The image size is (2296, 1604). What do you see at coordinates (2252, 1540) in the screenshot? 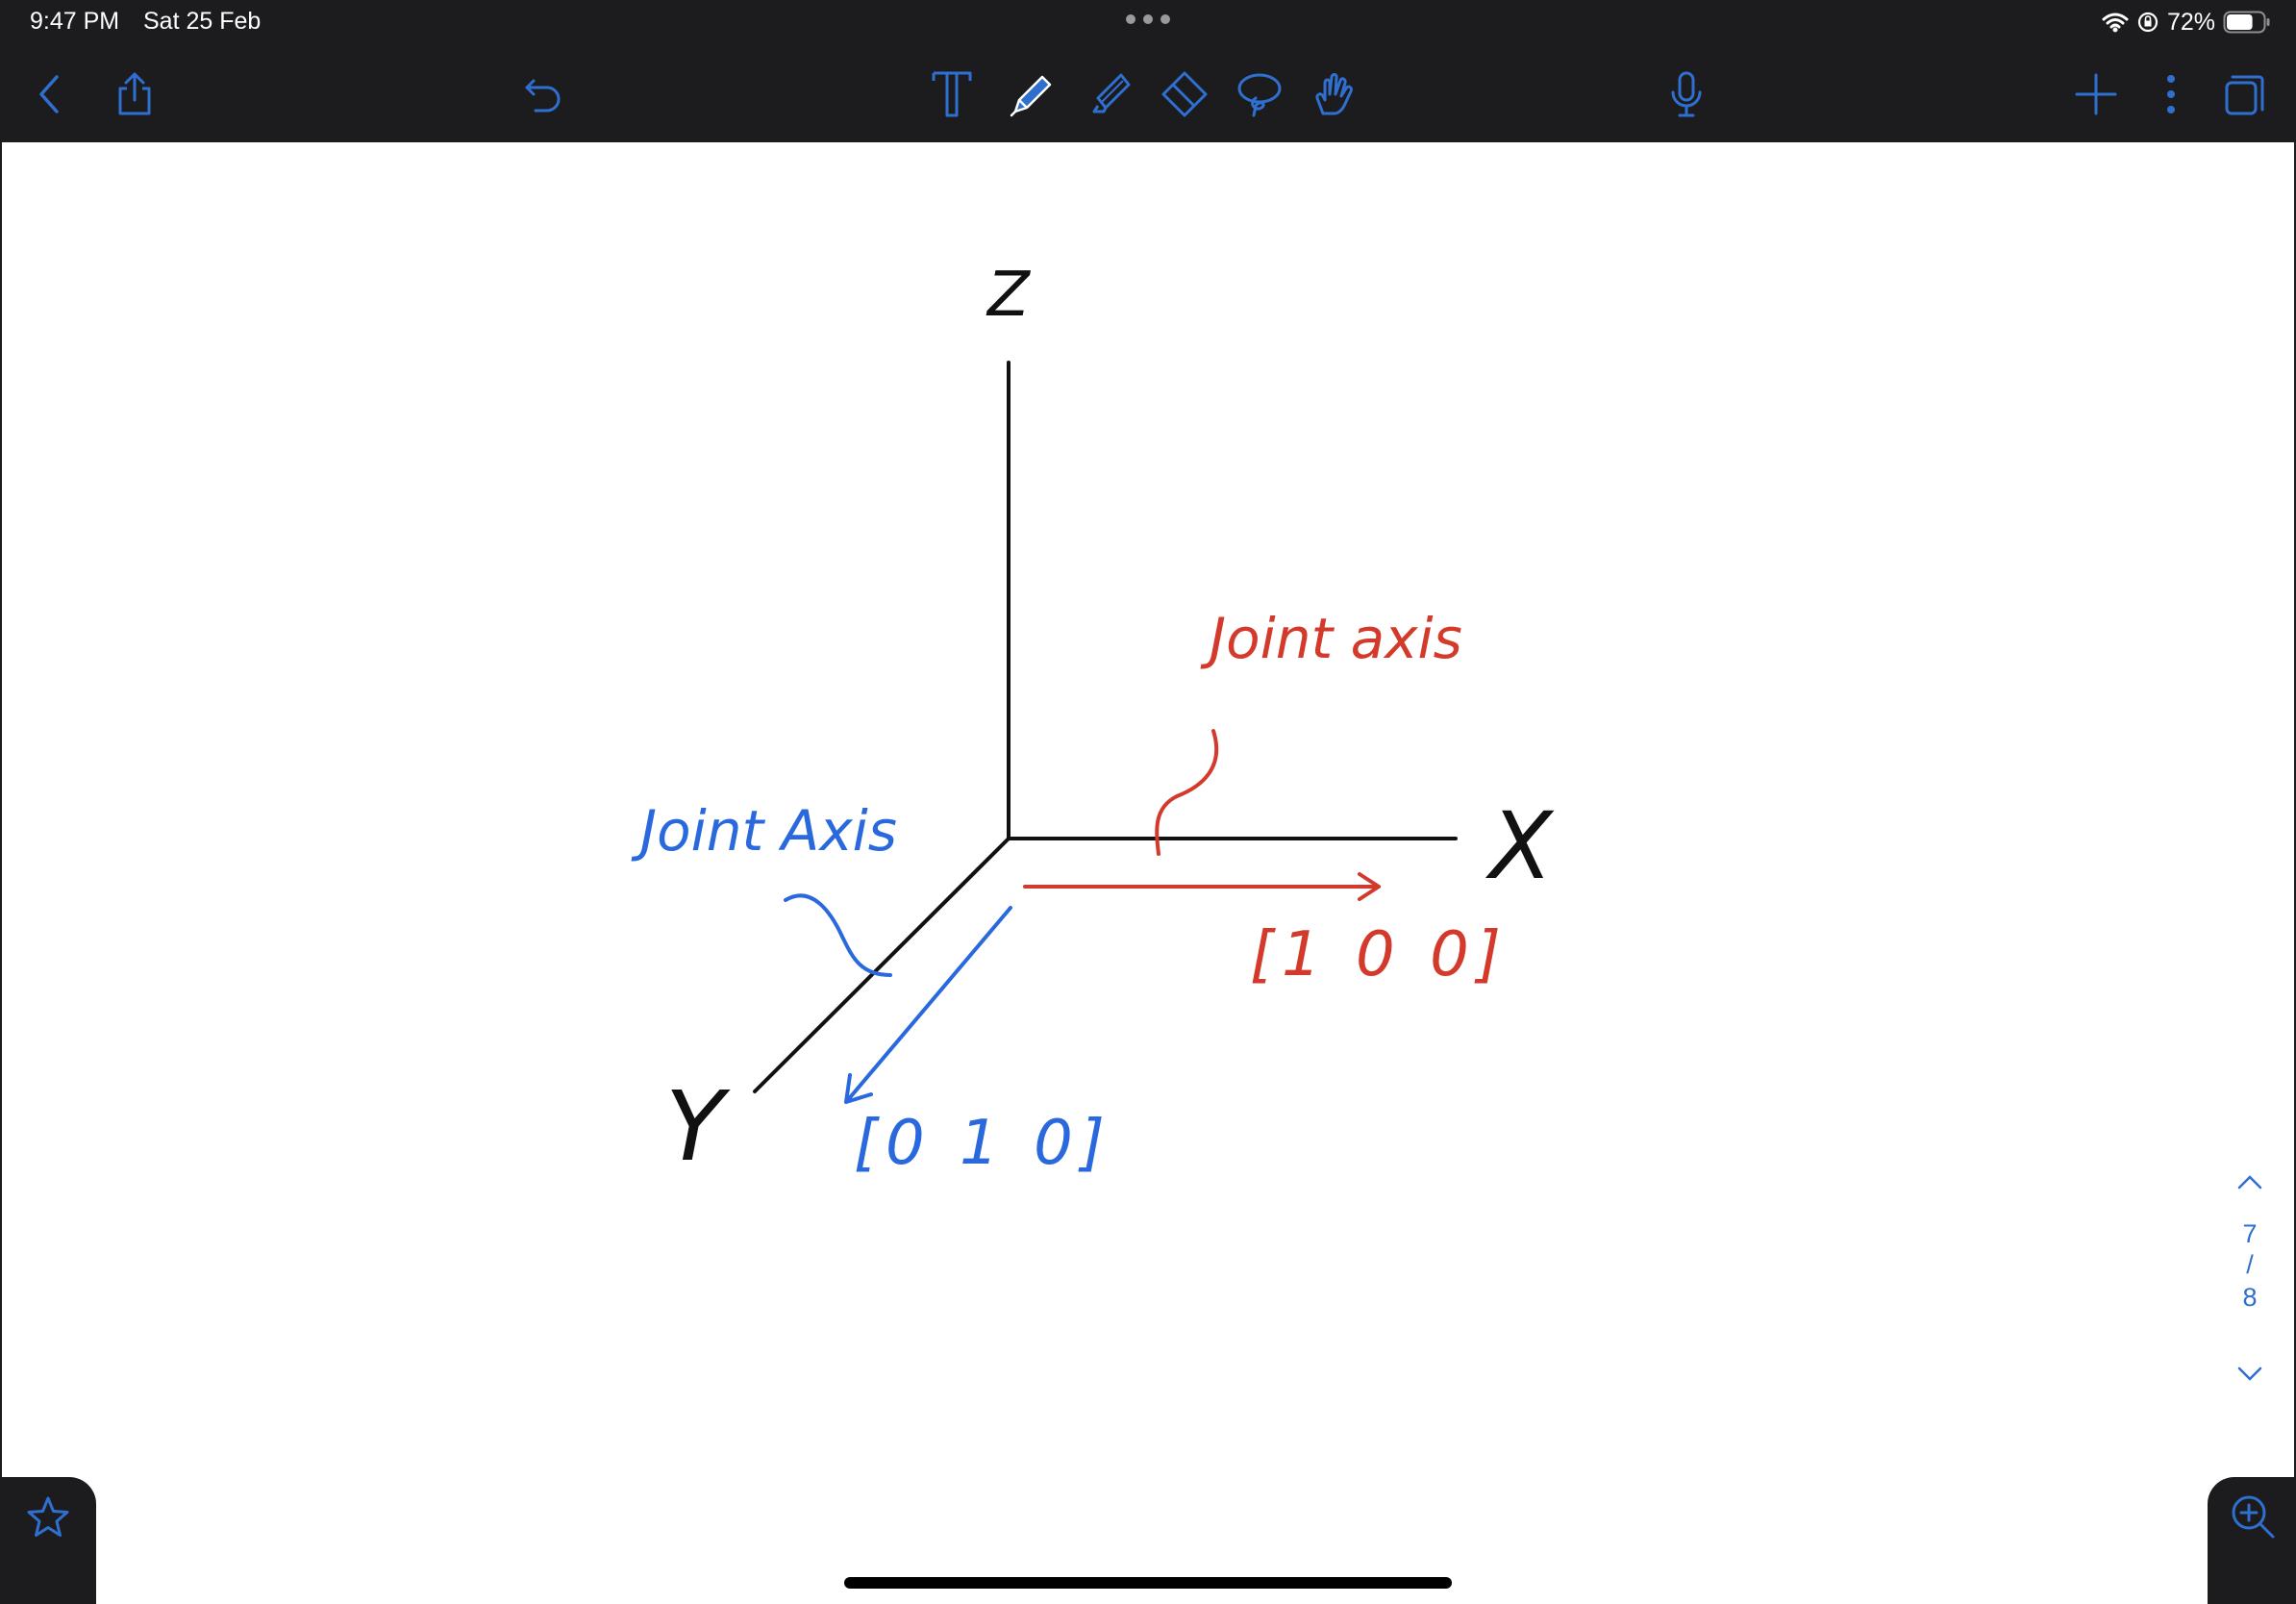
I see `zoom-button` at bounding box center [2252, 1540].